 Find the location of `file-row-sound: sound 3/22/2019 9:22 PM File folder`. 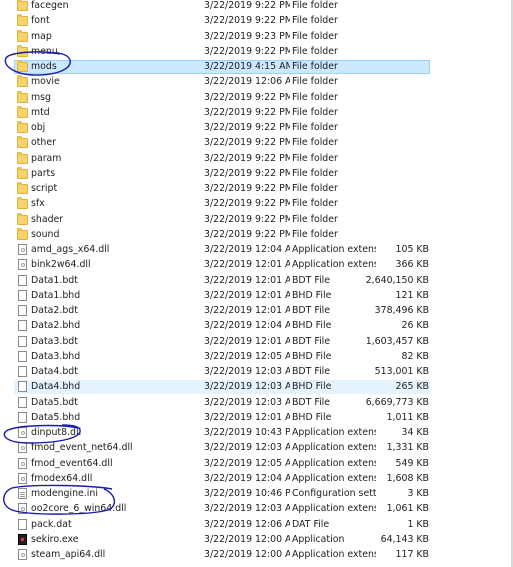

file-row-sound: sound 3/22/2019 9:22 PM File folder is located at coordinates (256, 235).